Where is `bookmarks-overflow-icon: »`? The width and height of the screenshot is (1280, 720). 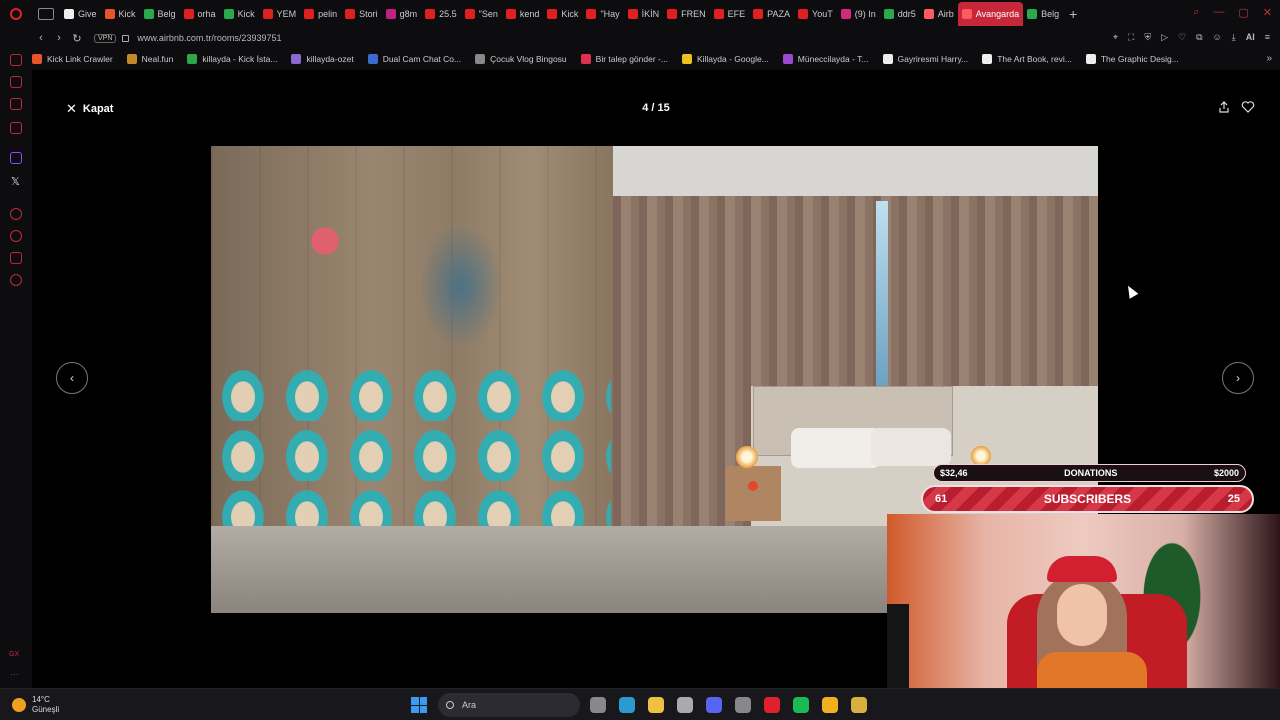 bookmarks-overflow-icon: » is located at coordinates (1269, 58).